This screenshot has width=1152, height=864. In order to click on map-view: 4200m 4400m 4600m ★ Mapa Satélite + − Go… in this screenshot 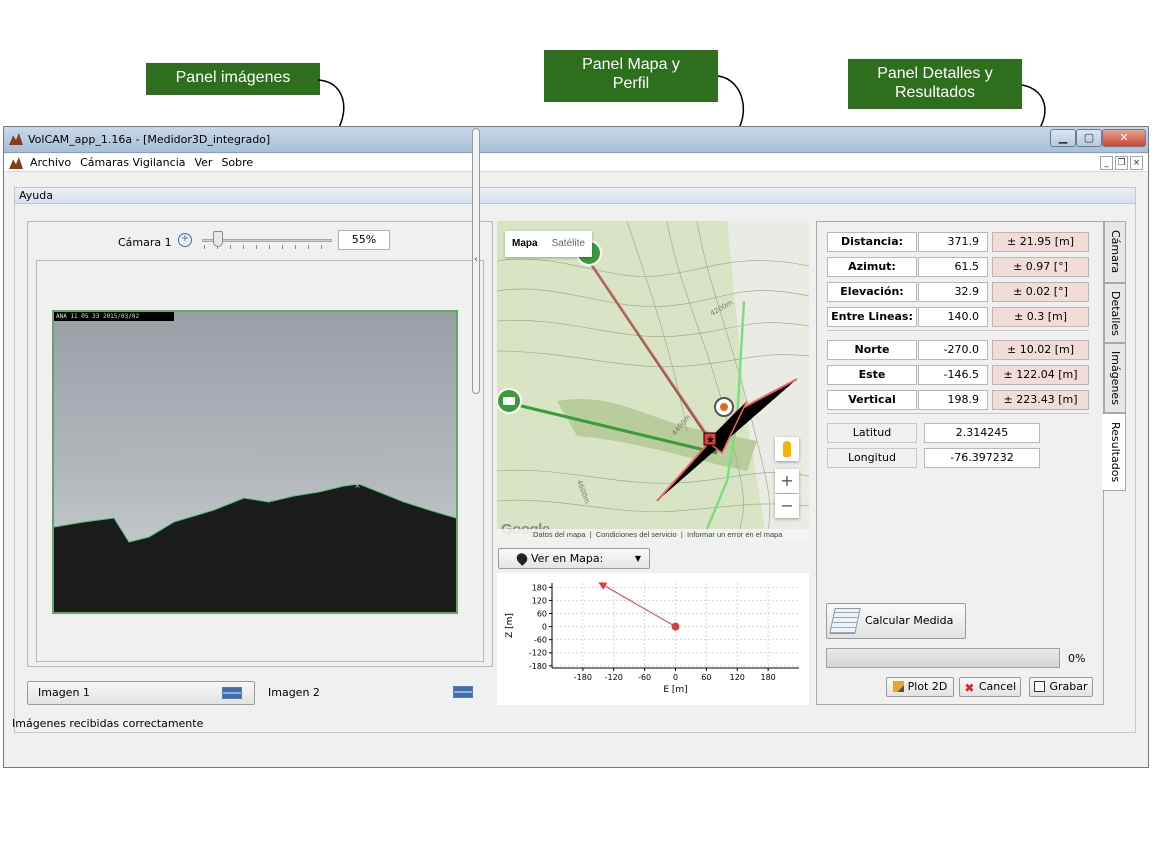, I will do `click(653, 381)`.